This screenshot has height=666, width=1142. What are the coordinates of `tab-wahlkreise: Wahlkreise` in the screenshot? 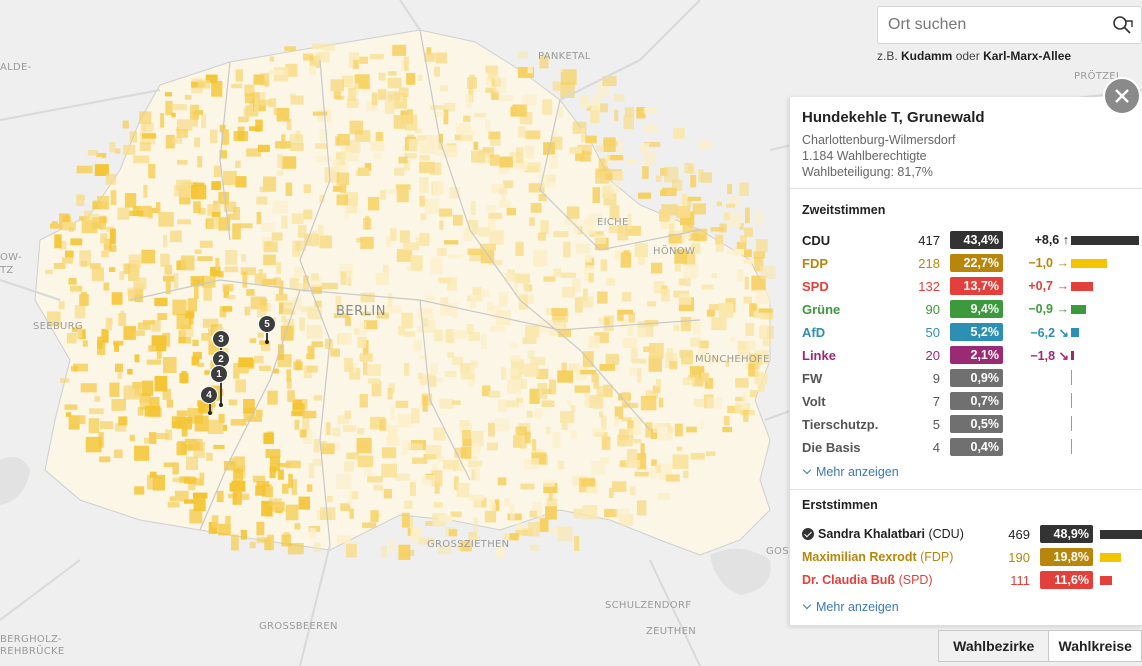 It's located at (1095, 646).